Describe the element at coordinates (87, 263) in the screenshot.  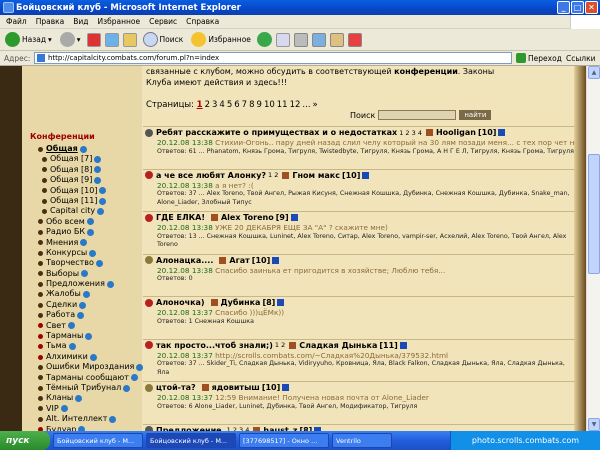
I see `sidebar-item: Творчество` at that location.